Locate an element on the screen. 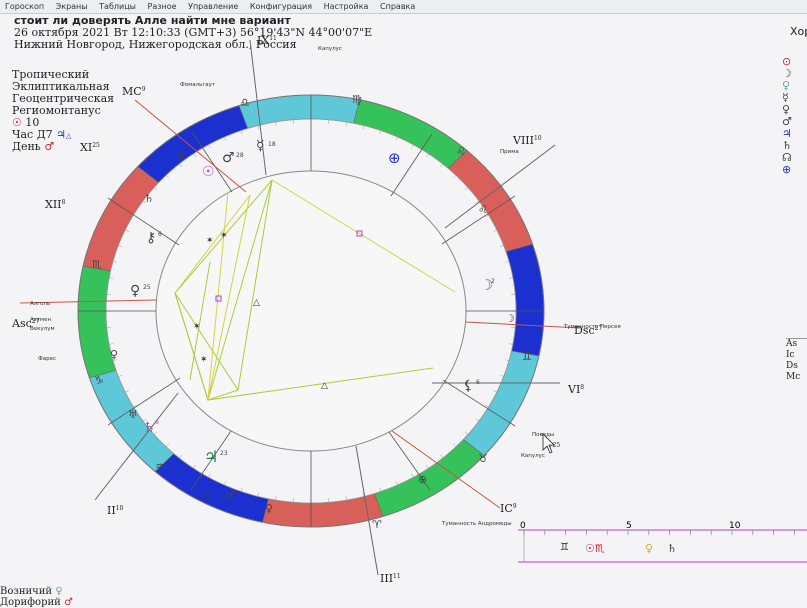  chiron-degree: 6 is located at coordinates (160, 234).